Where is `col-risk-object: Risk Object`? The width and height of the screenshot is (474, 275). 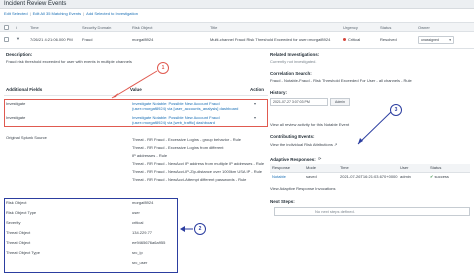
col-risk-object: Risk Object is located at coordinates (142, 28).